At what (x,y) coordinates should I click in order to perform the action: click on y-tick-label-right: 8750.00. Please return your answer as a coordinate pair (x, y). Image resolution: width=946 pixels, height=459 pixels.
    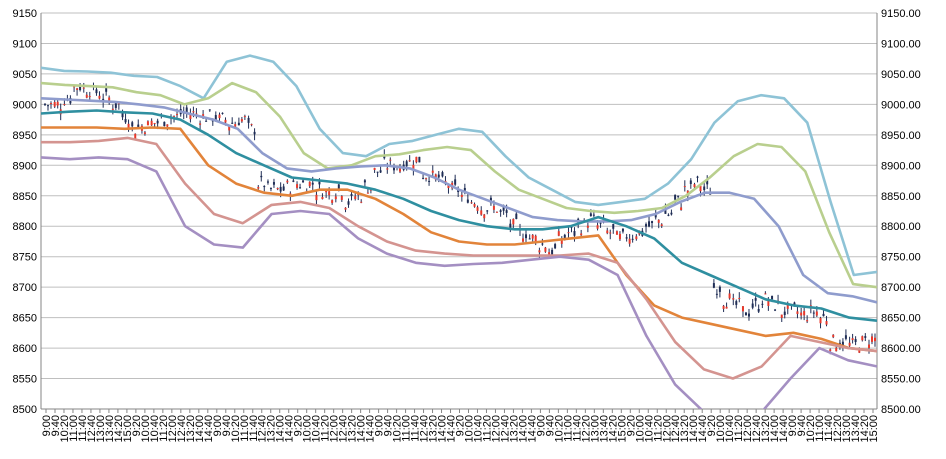
    Looking at the image, I should click on (901, 258).